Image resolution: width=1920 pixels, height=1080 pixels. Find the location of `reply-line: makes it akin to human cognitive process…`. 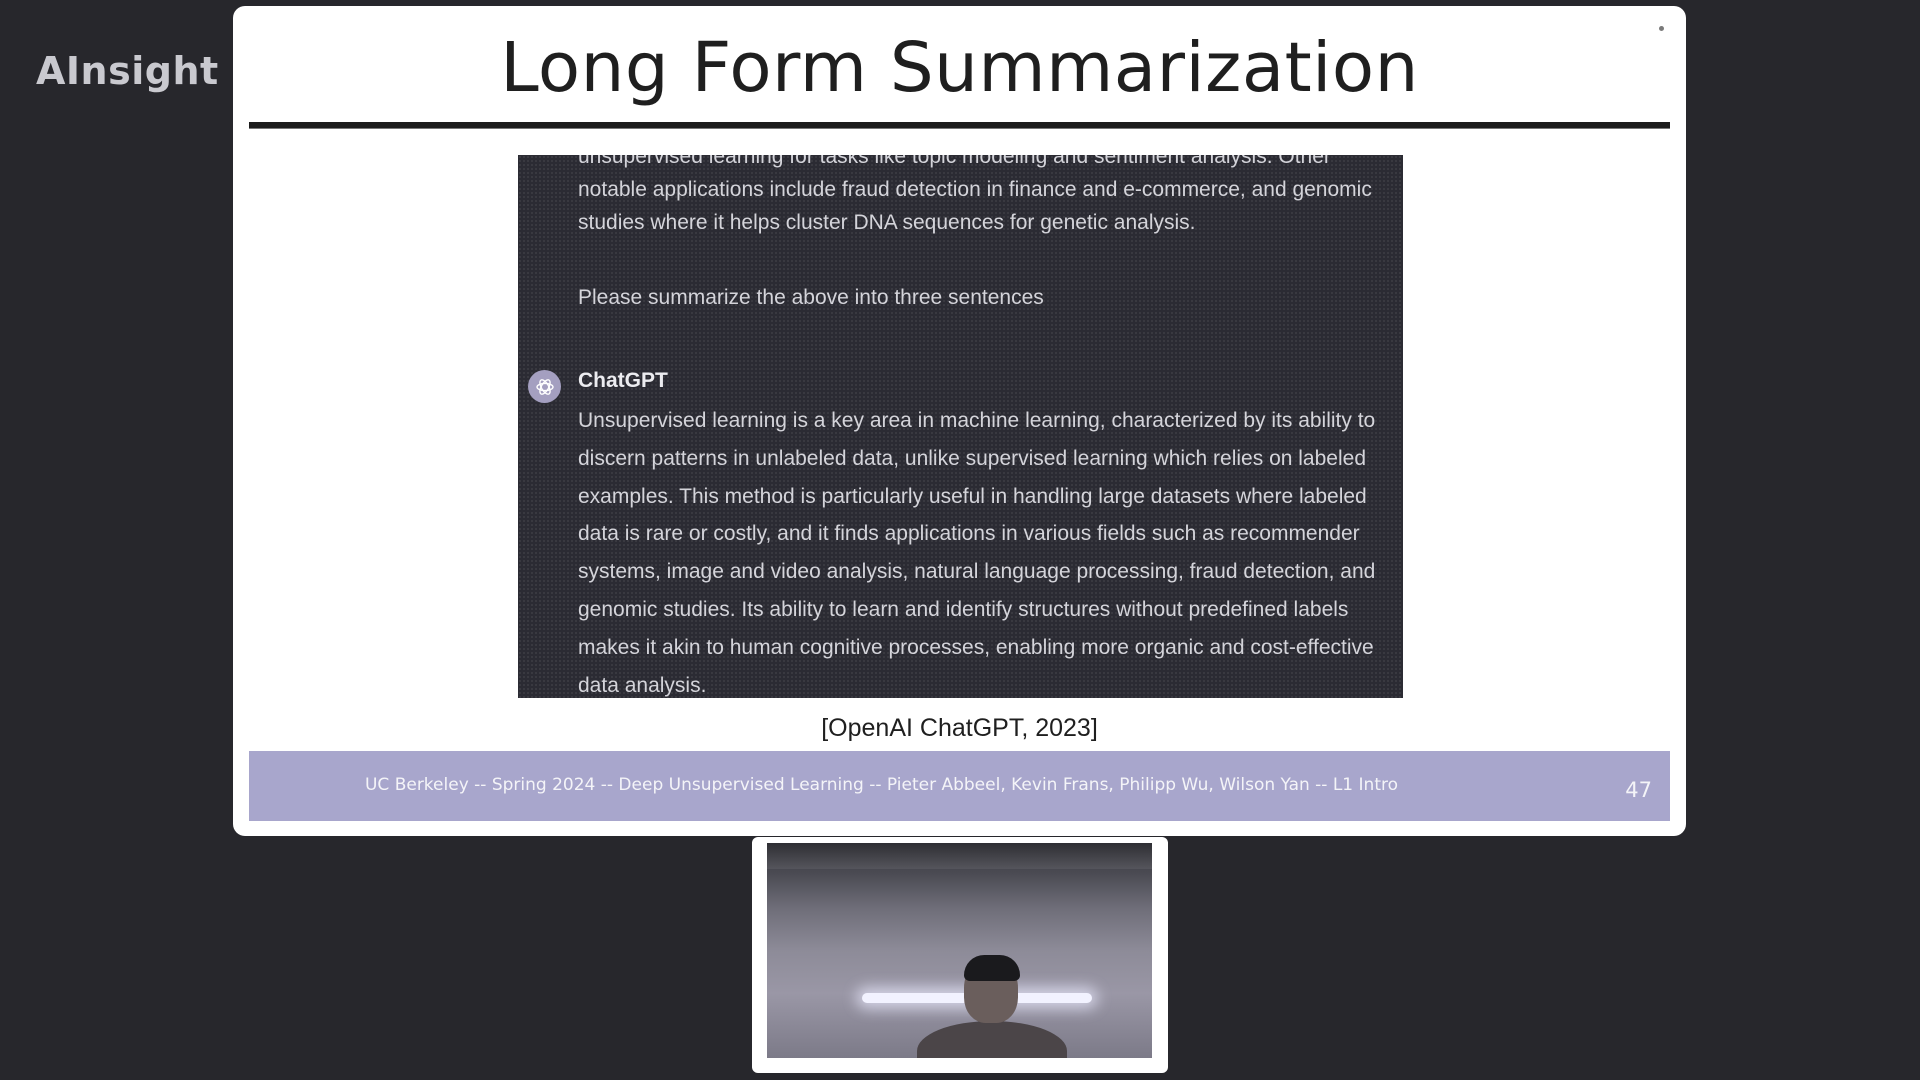

reply-line: makes it akin to human cognitive process… is located at coordinates (976, 647).